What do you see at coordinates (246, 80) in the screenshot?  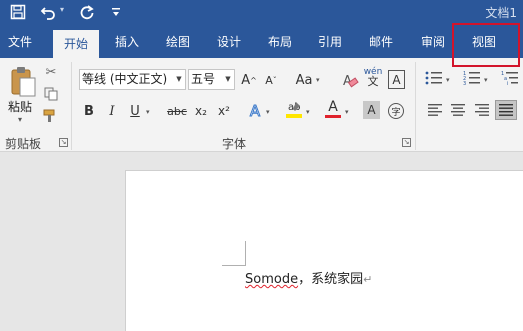 I see `grow-font-icon: A` at bounding box center [246, 80].